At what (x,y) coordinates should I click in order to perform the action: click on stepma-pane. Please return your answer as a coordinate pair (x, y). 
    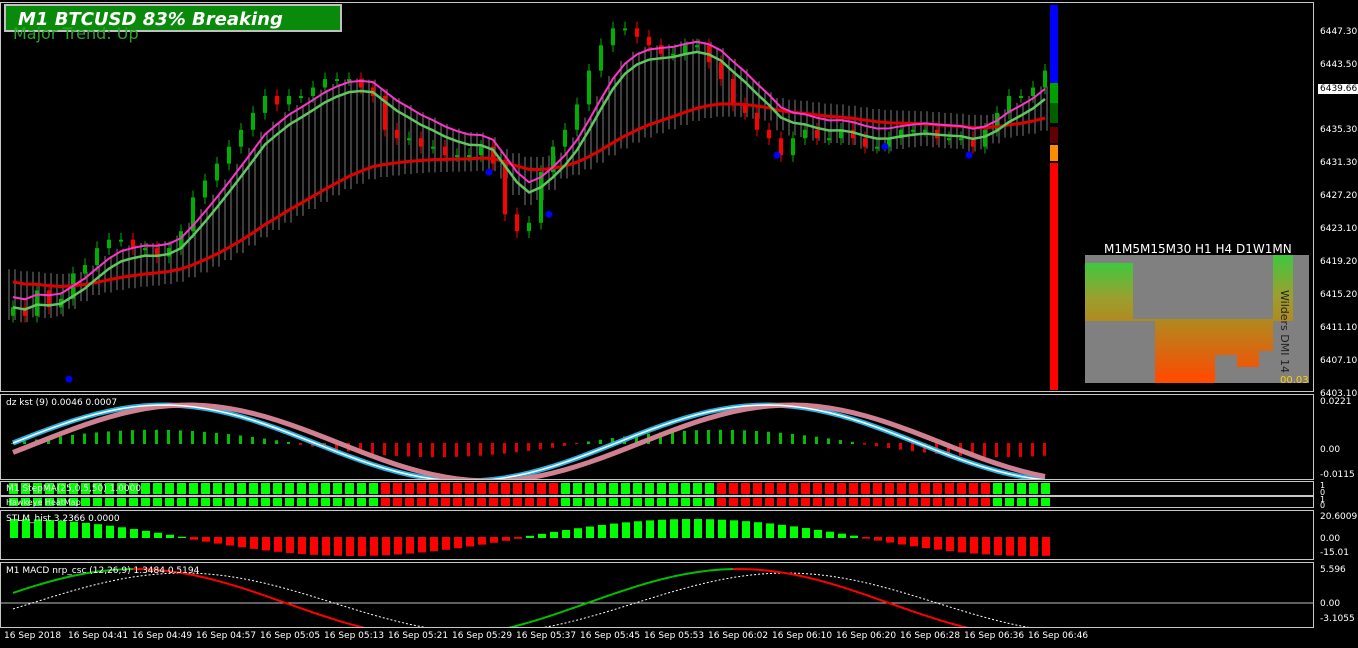
    Looking at the image, I should click on (657, 488).